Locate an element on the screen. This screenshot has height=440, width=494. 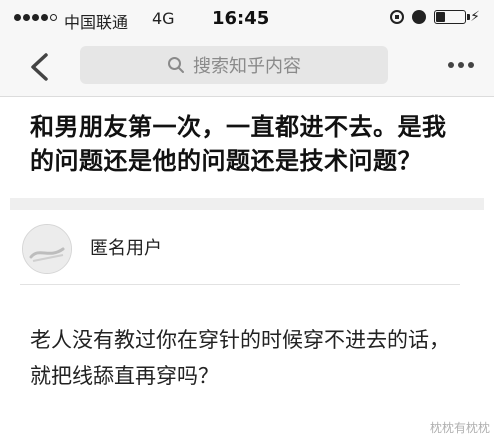
more-dots-icon is located at coordinates (451, 65).